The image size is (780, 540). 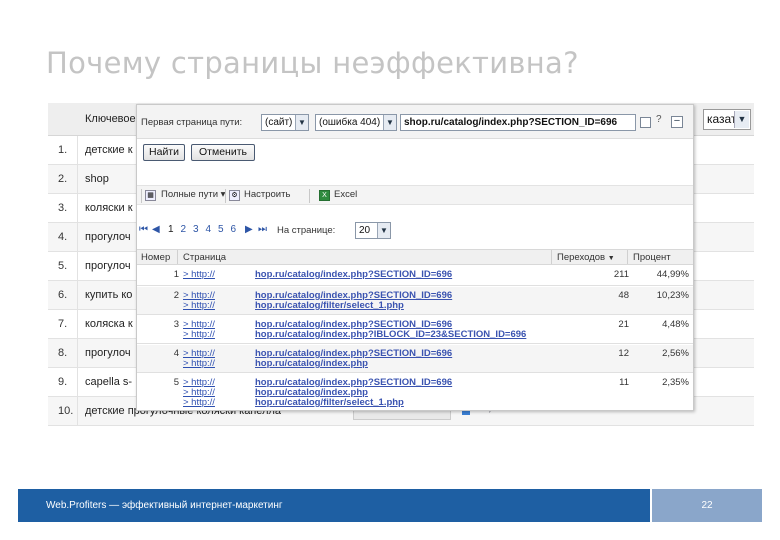 What do you see at coordinates (189, 194) in the screenshot?
I see `full-paths-label: Полные пути` at bounding box center [189, 194].